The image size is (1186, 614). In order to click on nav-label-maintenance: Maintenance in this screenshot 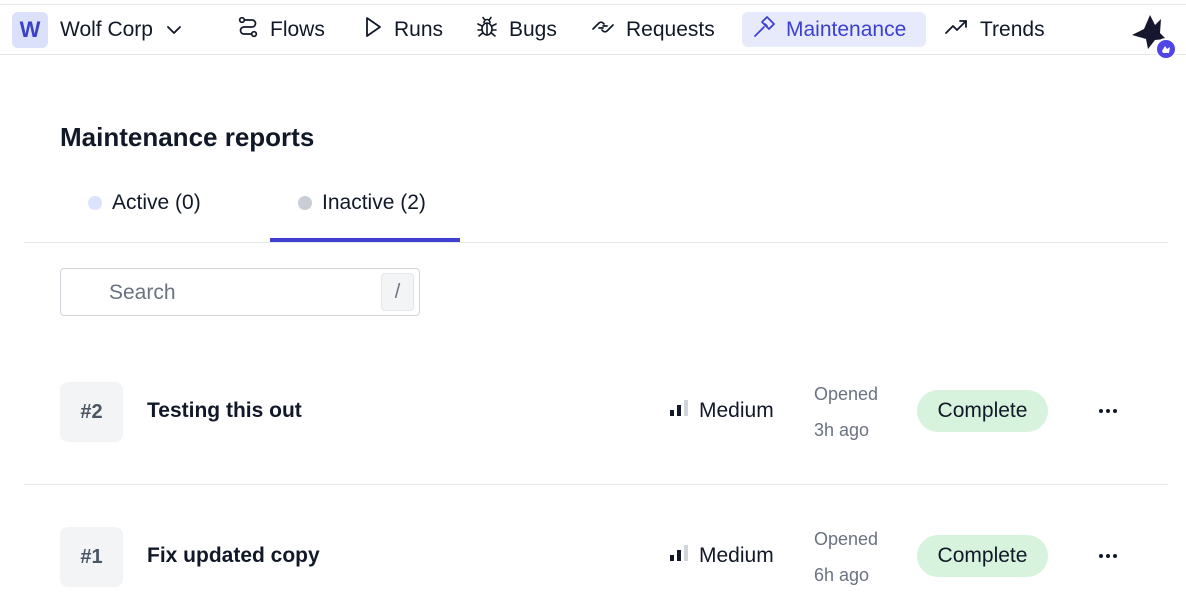, I will do `click(846, 29)`.